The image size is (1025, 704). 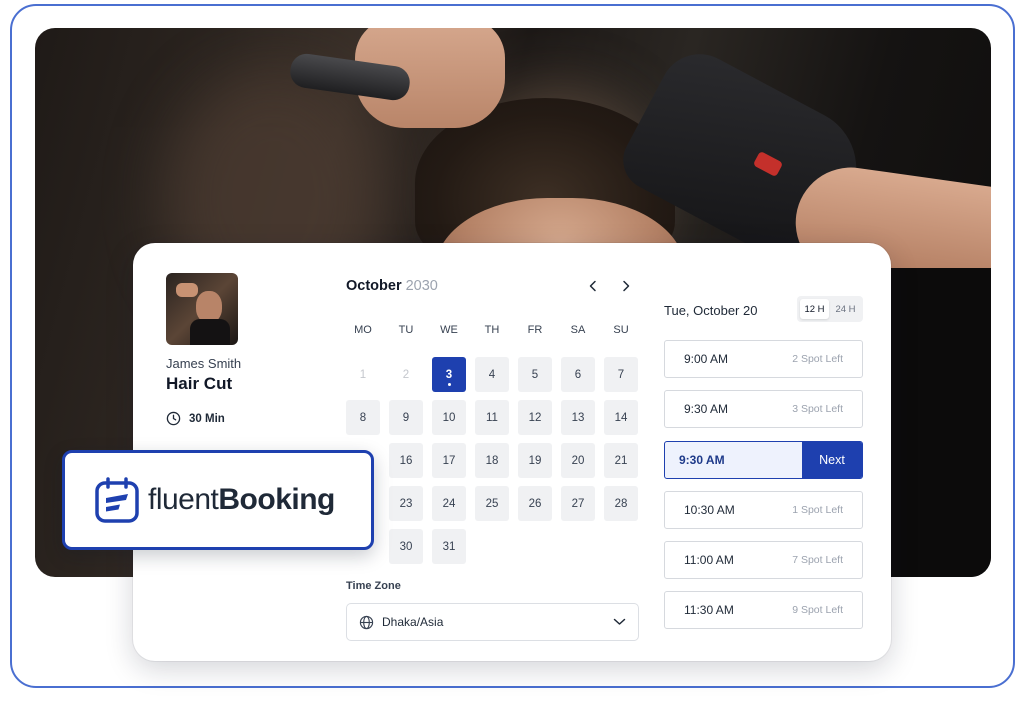 I want to click on chevron-right-icon, so click(x=626, y=286).